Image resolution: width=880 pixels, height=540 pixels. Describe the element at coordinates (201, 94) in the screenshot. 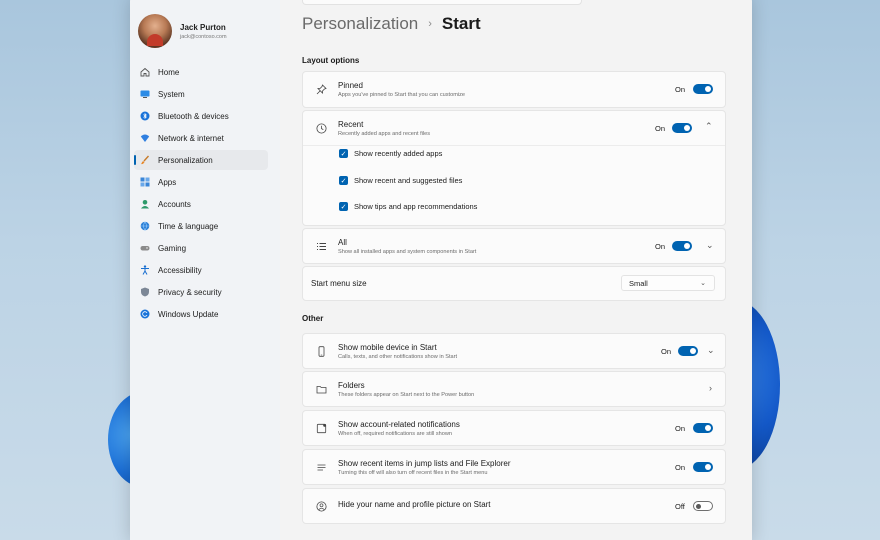

I see `sidebar-item-system: System` at that location.